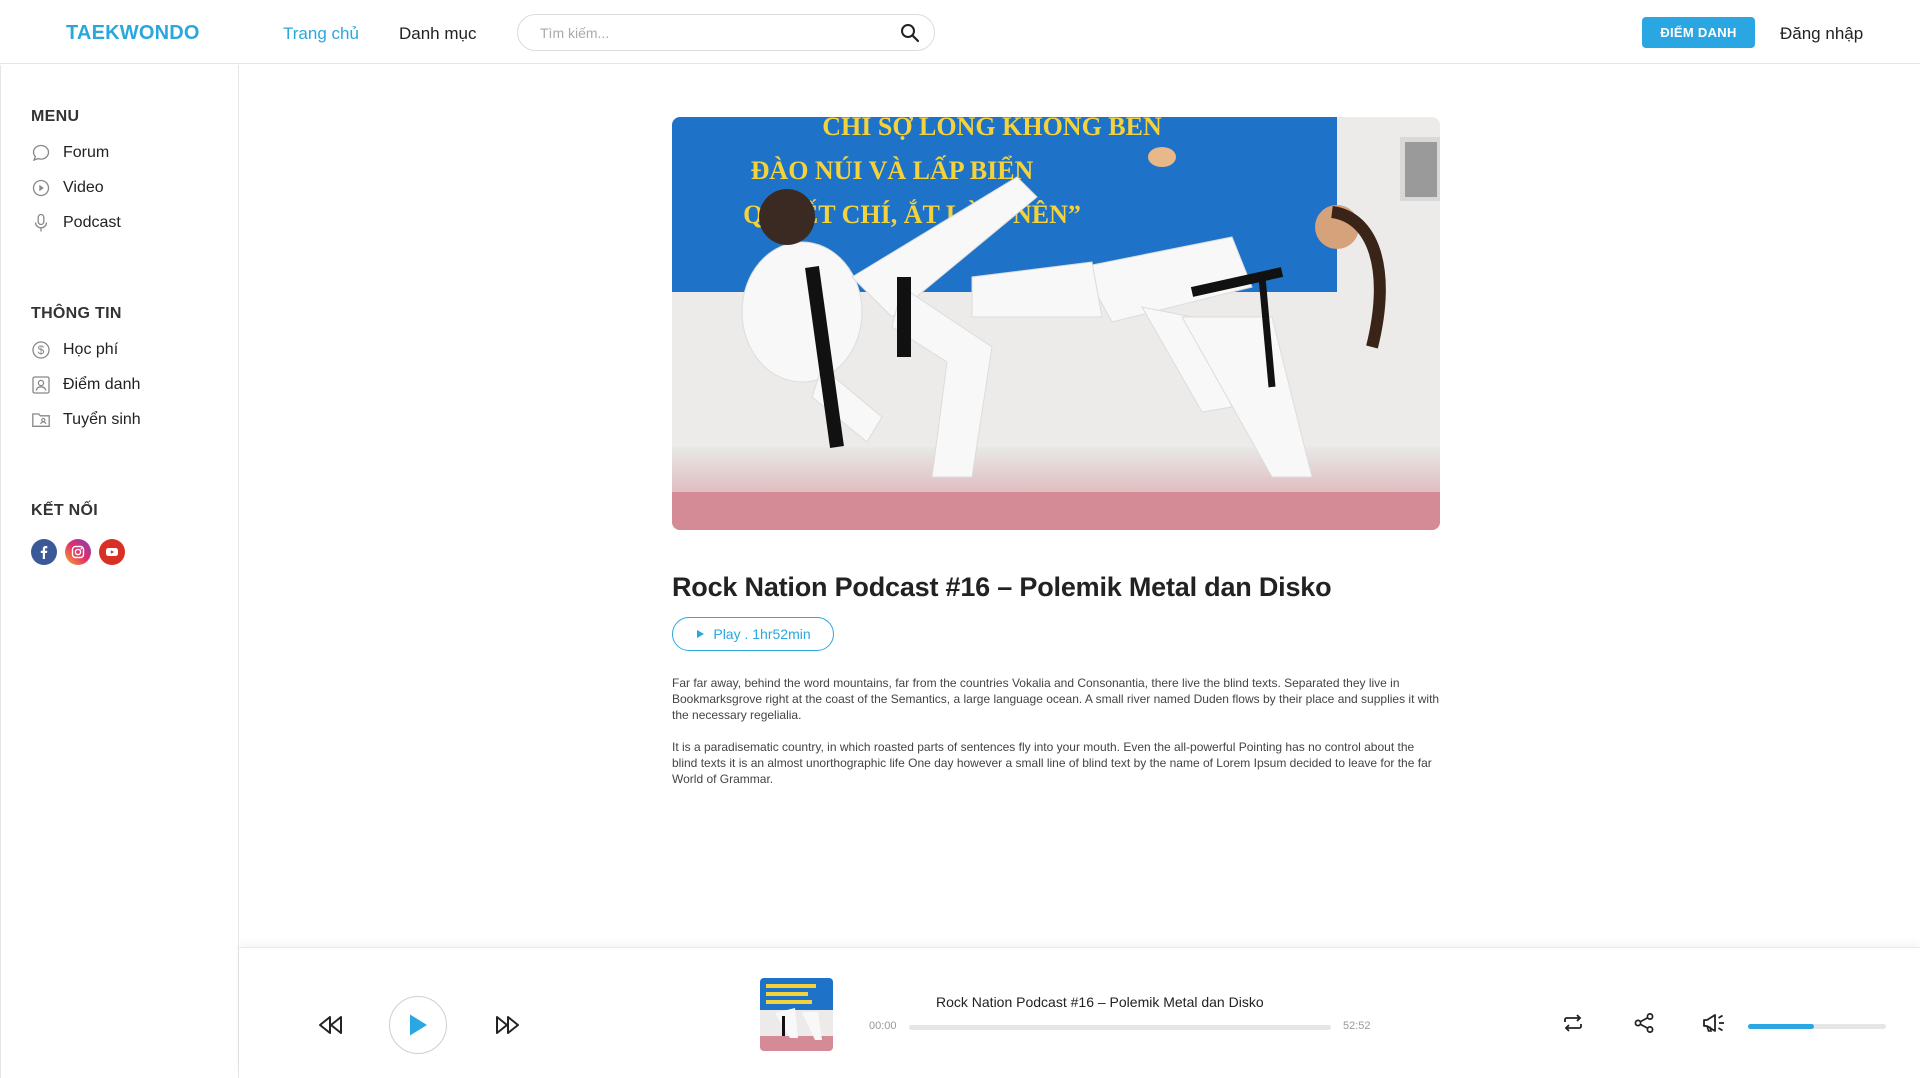 The width and height of the screenshot is (1920, 1078). I want to click on youtube-icon, so click(112, 552).